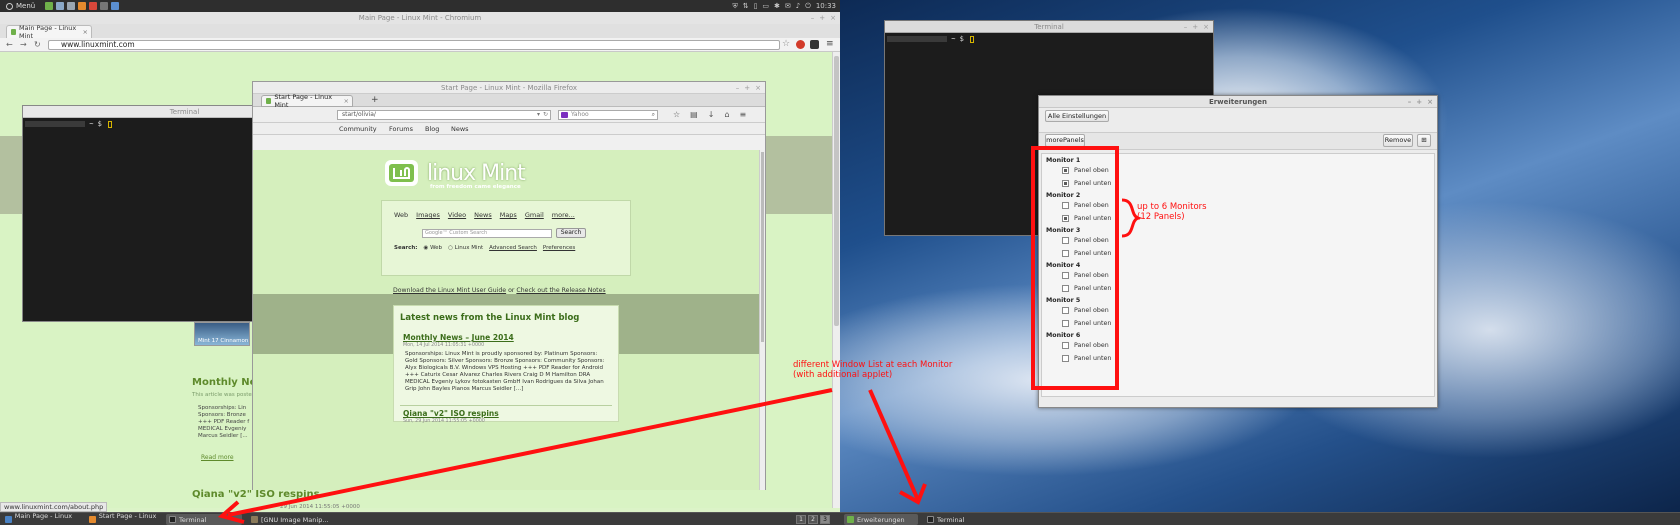 This screenshot has width=1680, height=525. What do you see at coordinates (508, 215) in the screenshot?
I see `google-link-maps: Maps` at bounding box center [508, 215].